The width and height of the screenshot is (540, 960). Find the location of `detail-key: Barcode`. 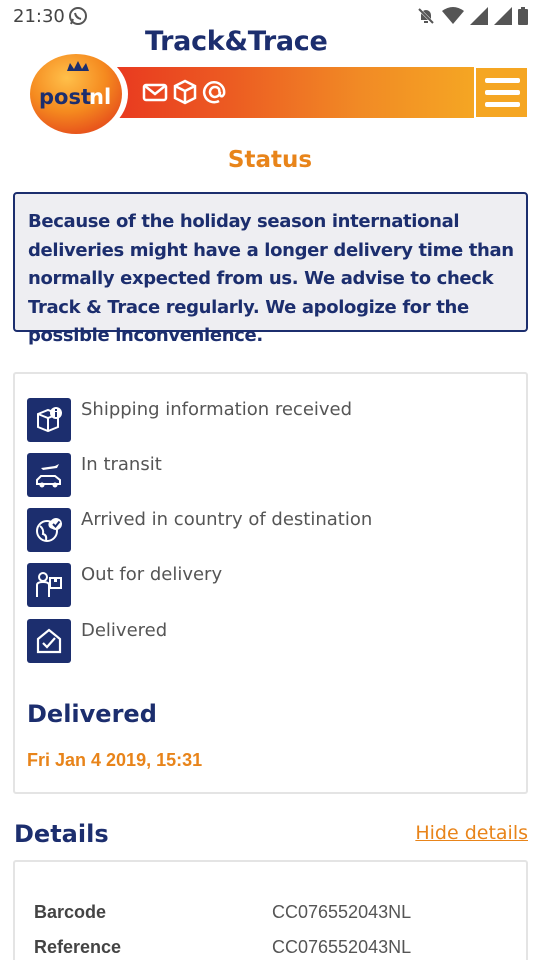

detail-key: Barcode is located at coordinates (70, 912).